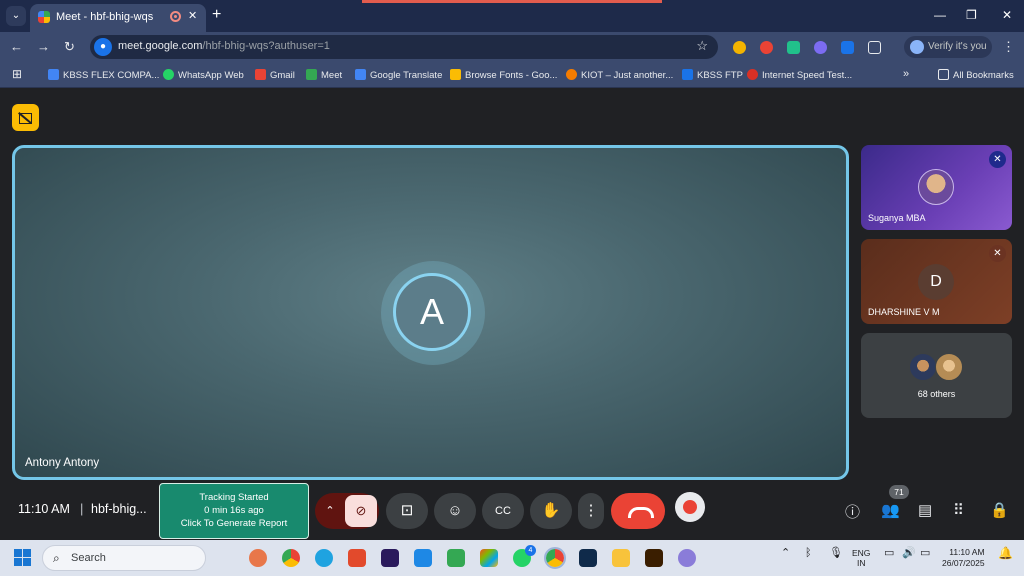 The height and width of the screenshot is (576, 1024). I want to click on people-icon: 👥, so click(890, 510).